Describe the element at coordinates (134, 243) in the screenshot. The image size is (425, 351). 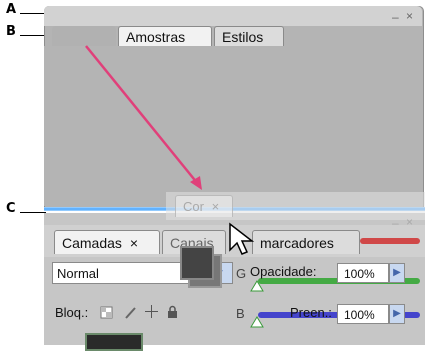
I see `tab-camadas-close-icon: ×` at that location.